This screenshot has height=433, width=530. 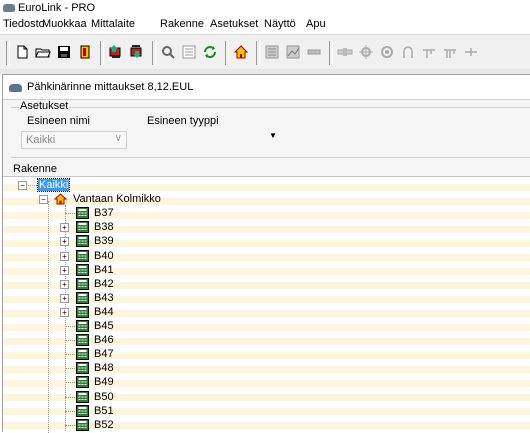 What do you see at coordinates (104, 340) in the screenshot?
I see `tree-node-label: B46` at bounding box center [104, 340].